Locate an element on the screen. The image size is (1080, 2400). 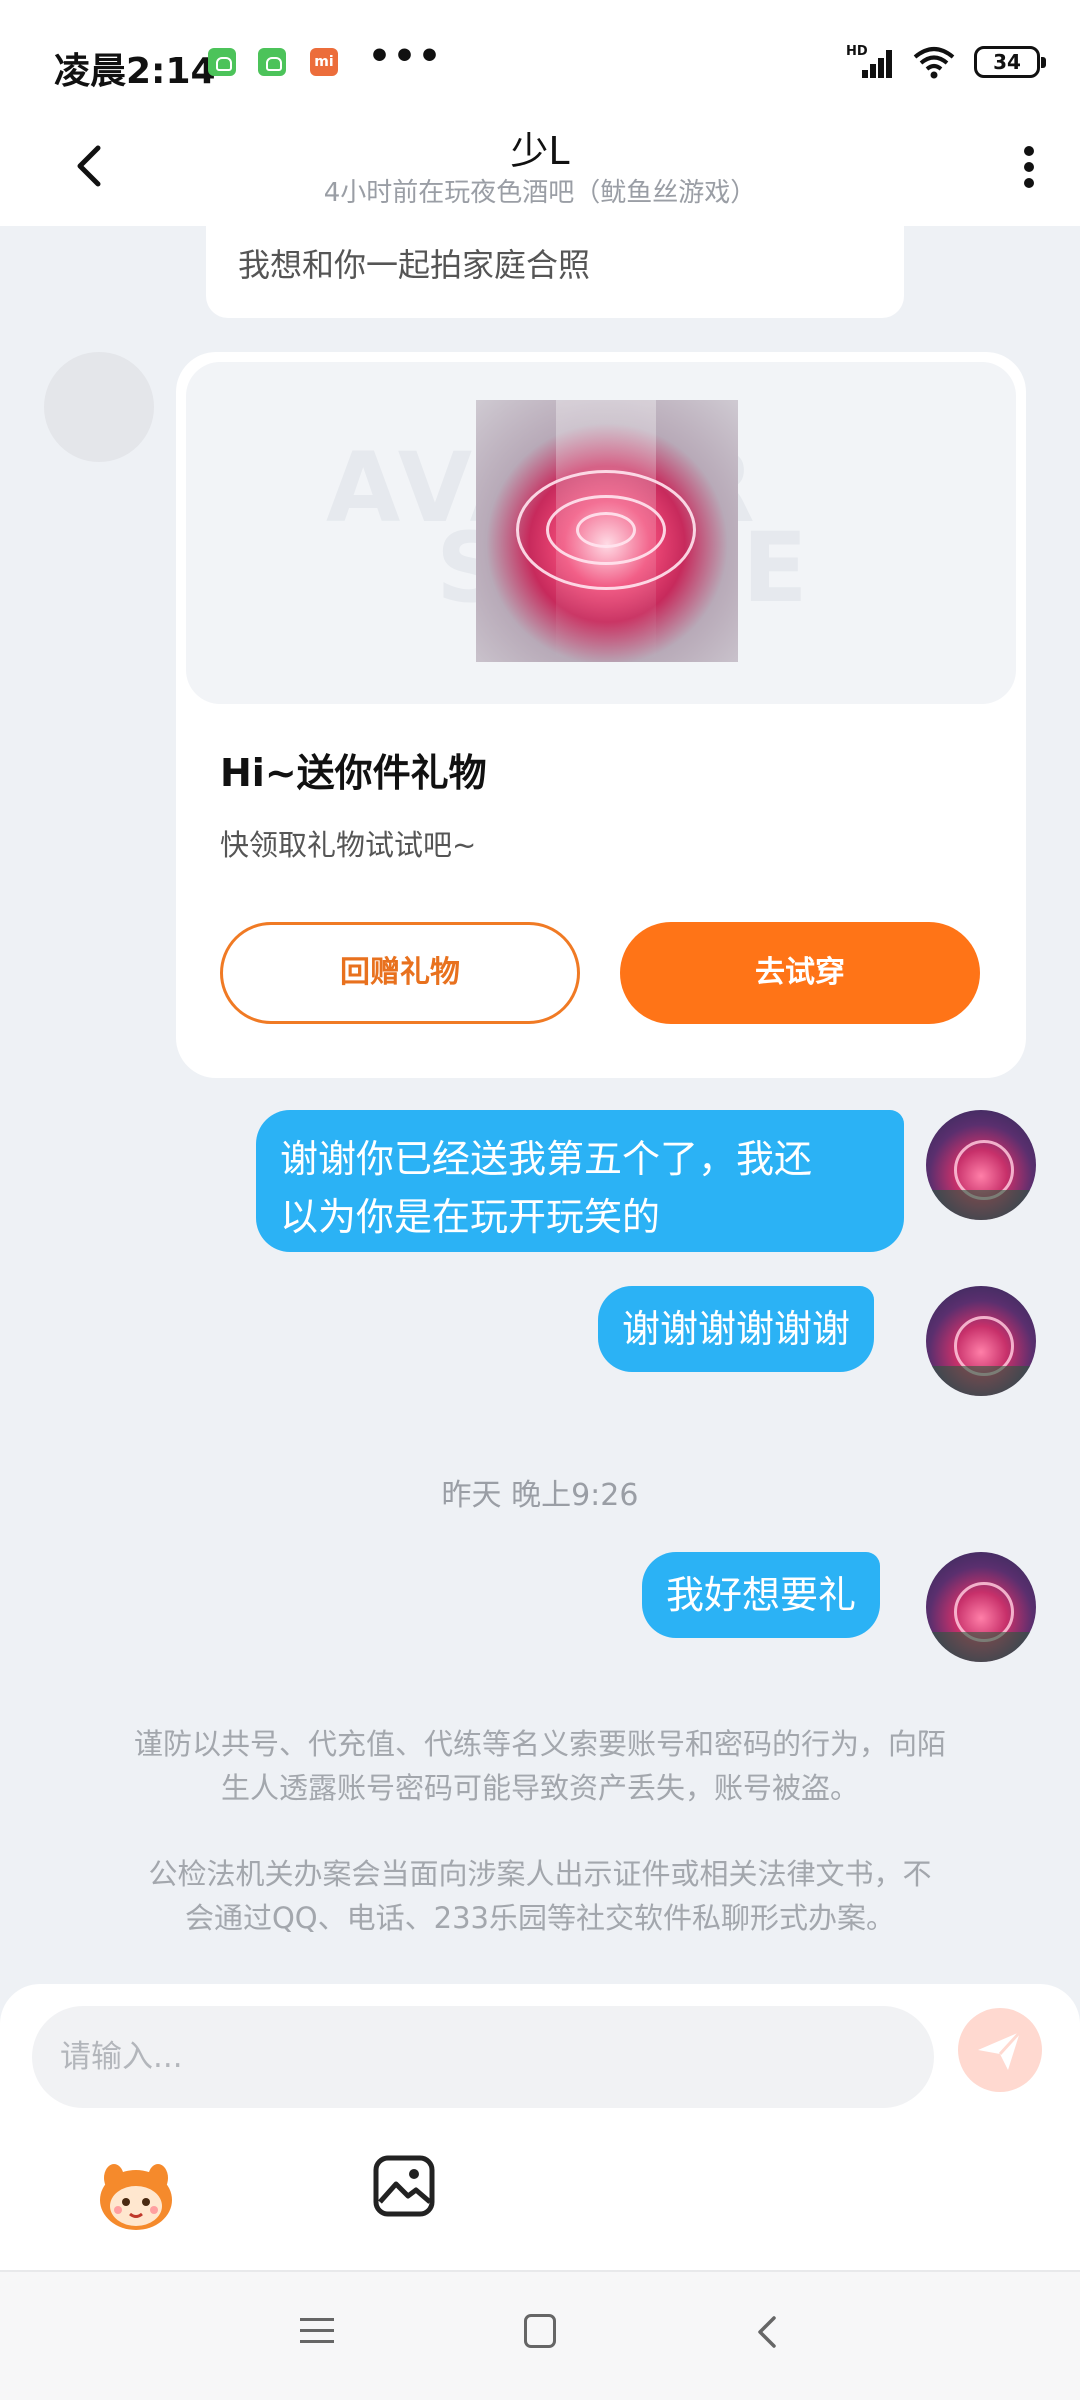
send-icon is located at coordinates (1000, 2050).